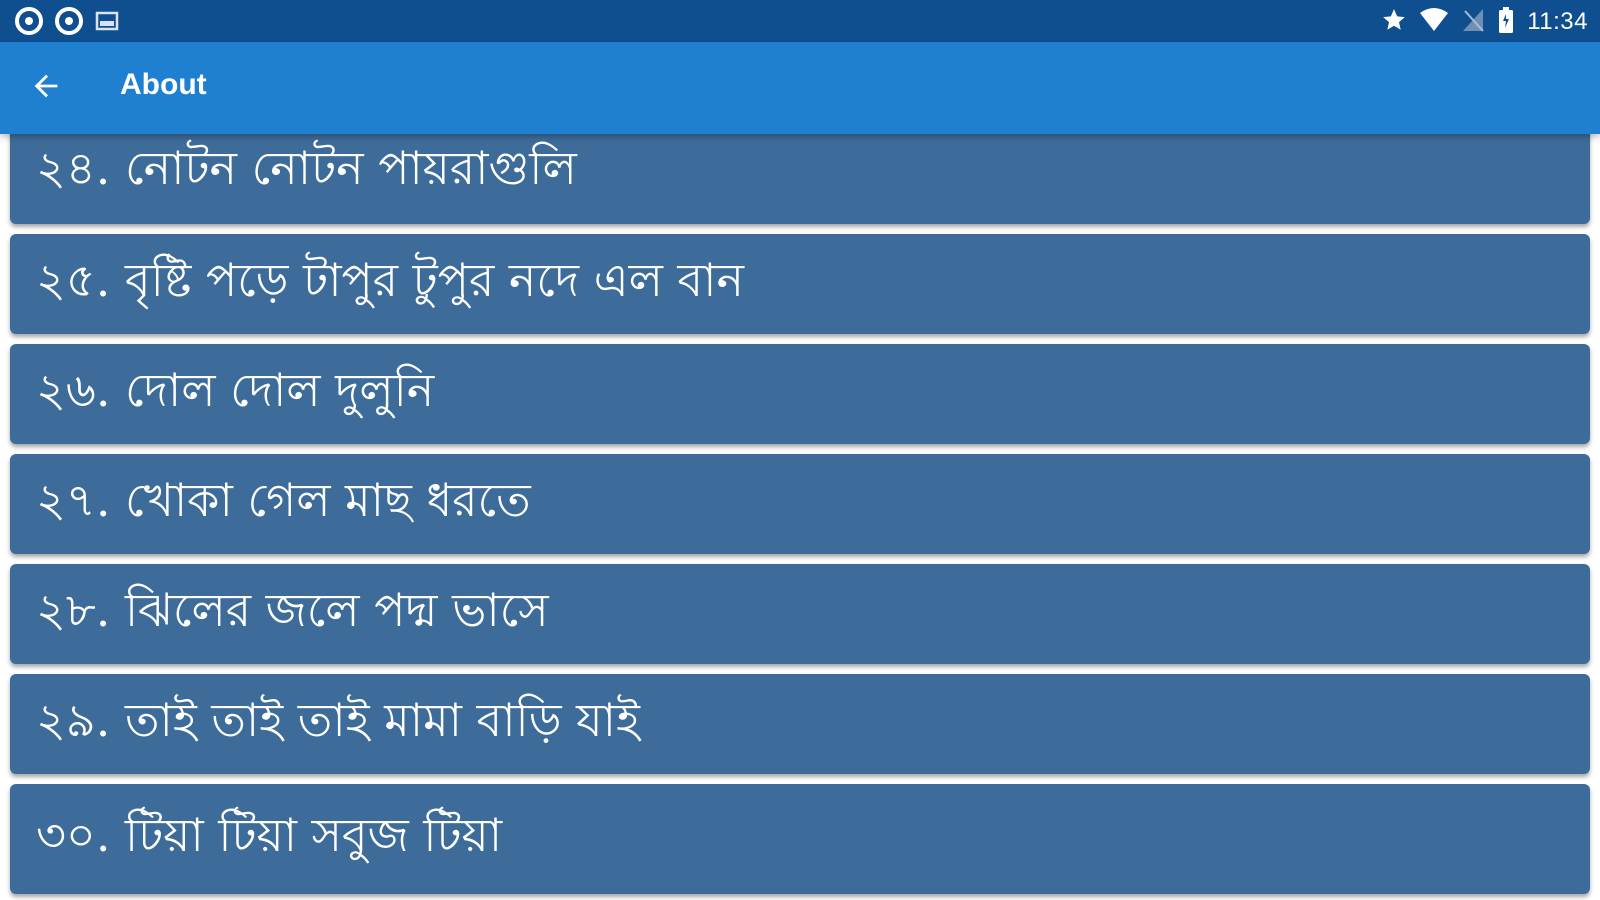 The width and height of the screenshot is (1600, 900). I want to click on list-item-26: ২৬. দোল দোল দুলুনি, so click(800, 394).